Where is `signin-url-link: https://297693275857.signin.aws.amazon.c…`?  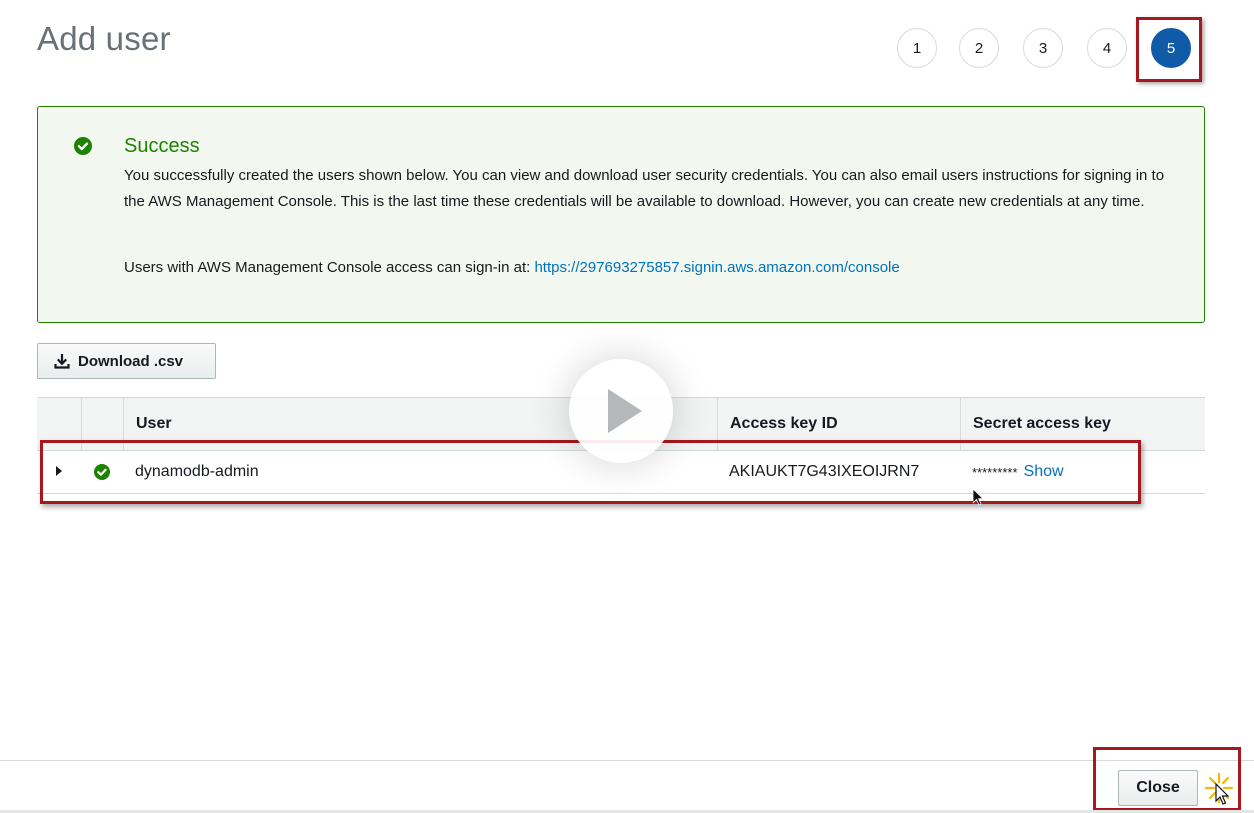 signin-url-link: https://297693275857.signin.aws.amazon.c… is located at coordinates (716, 267).